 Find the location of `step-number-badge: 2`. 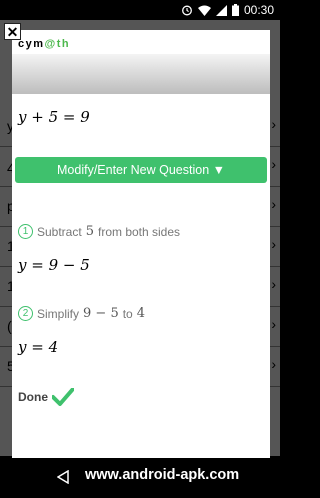

step-number-badge: 2 is located at coordinates (25, 313).